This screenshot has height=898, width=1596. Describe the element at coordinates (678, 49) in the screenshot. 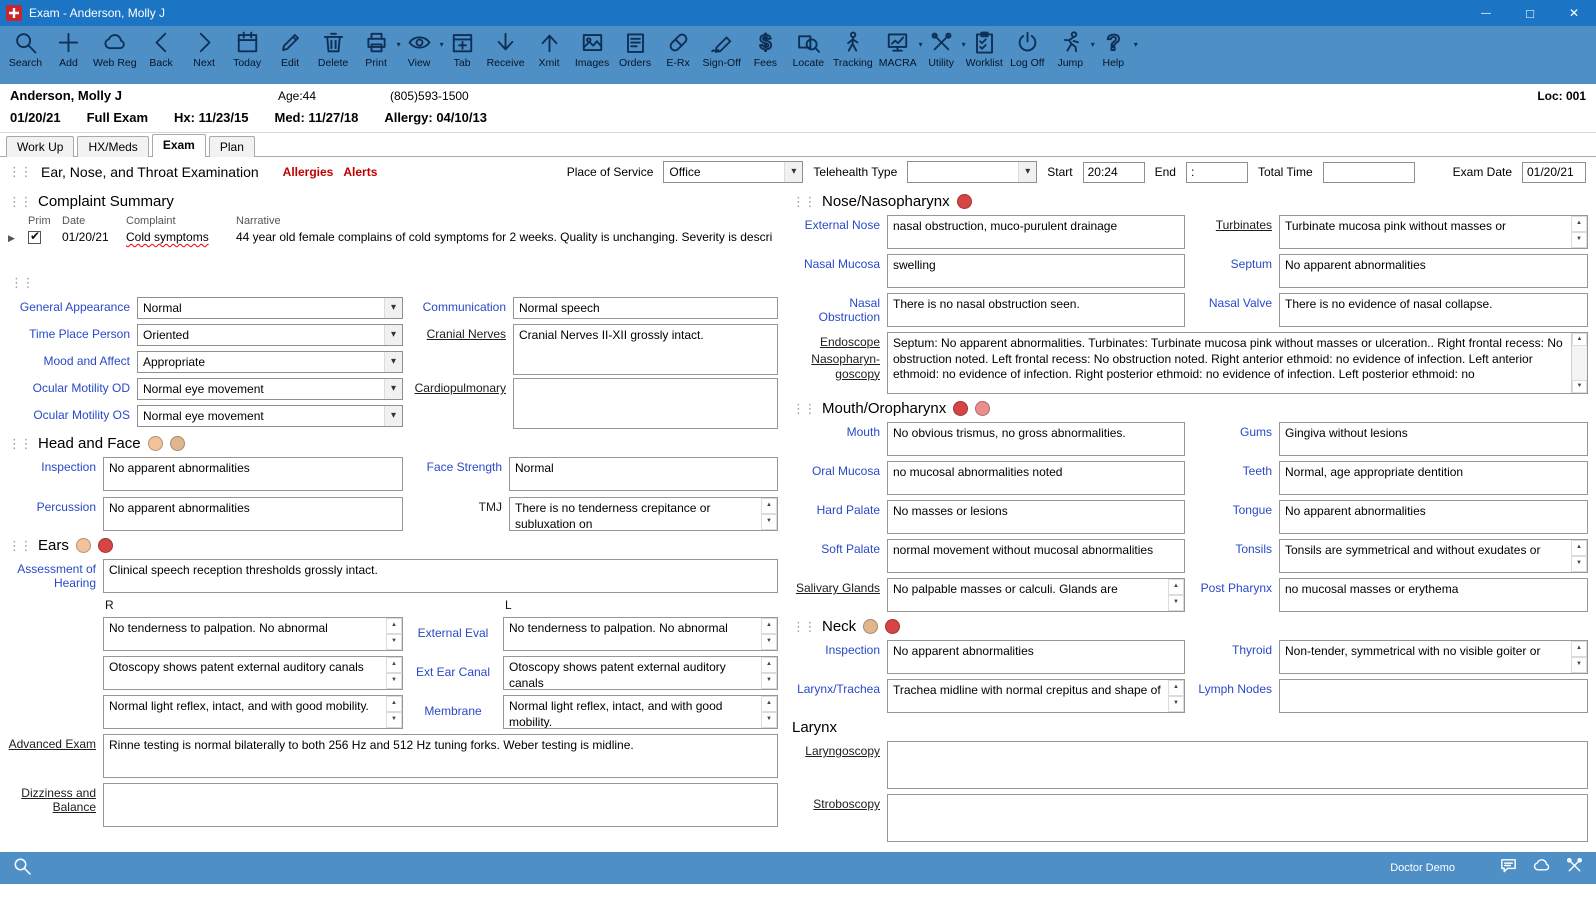

I see `toolbar-button-erx: E-Rx` at that location.